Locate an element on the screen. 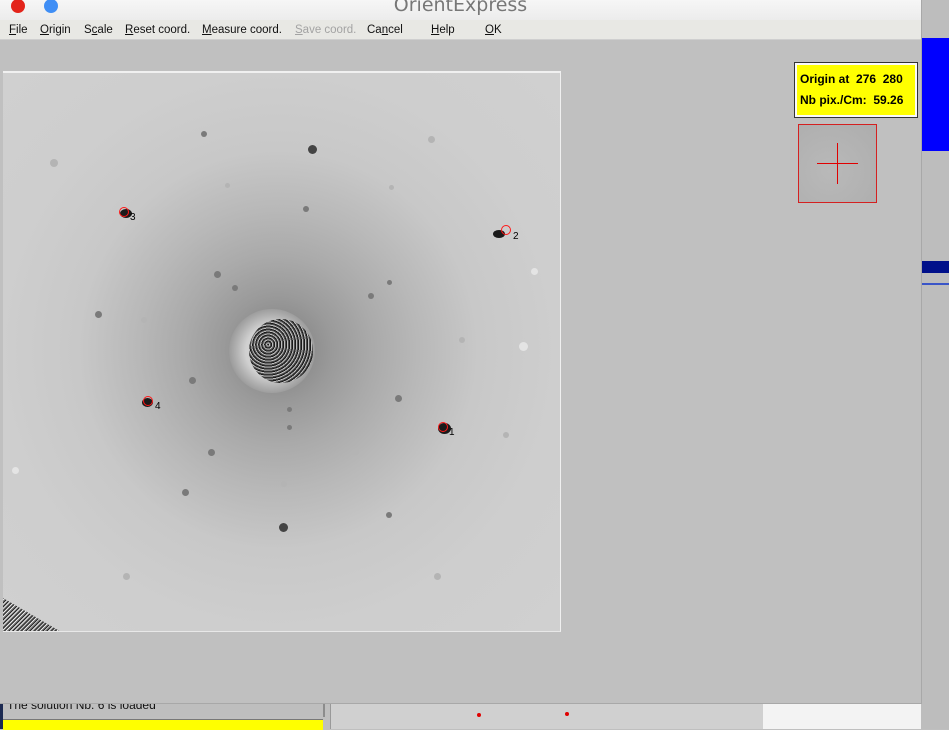 The height and width of the screenshot is (730, 949). menu-measure-coord: Measure coord. is located at coordinates (242, 30).